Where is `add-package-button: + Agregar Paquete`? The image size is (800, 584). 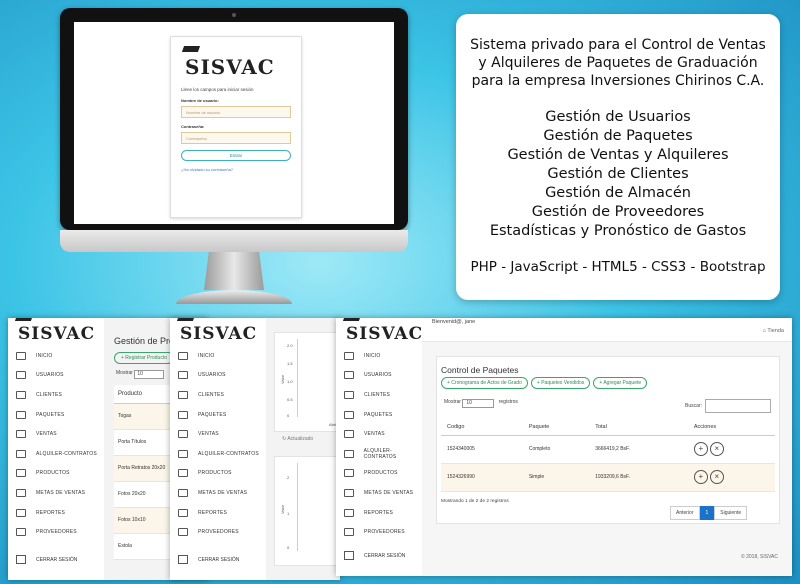
add-package-button: + Agregar Paquete is located at coordinates (620, 383).